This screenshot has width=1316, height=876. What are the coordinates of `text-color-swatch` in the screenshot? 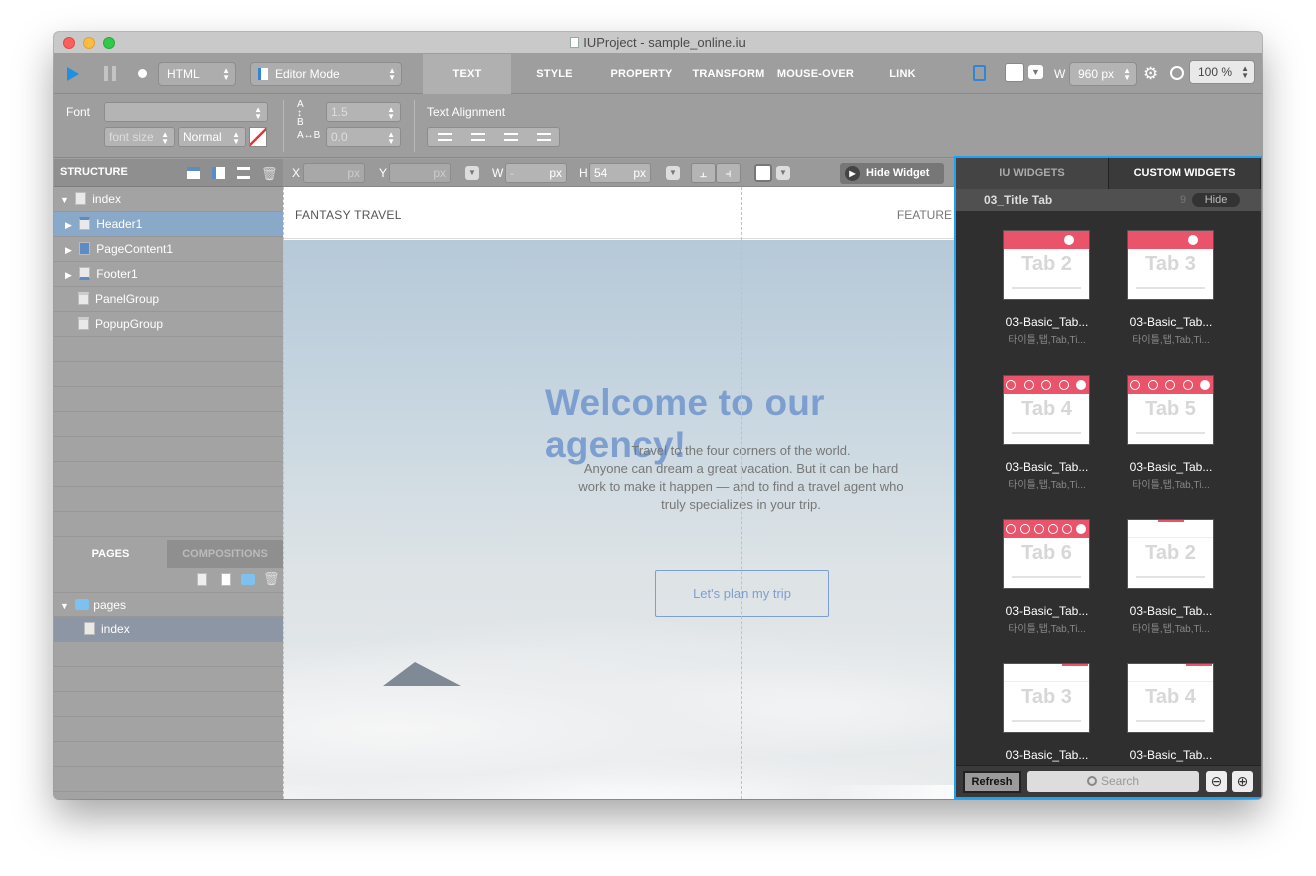 It's located at (258, 137).